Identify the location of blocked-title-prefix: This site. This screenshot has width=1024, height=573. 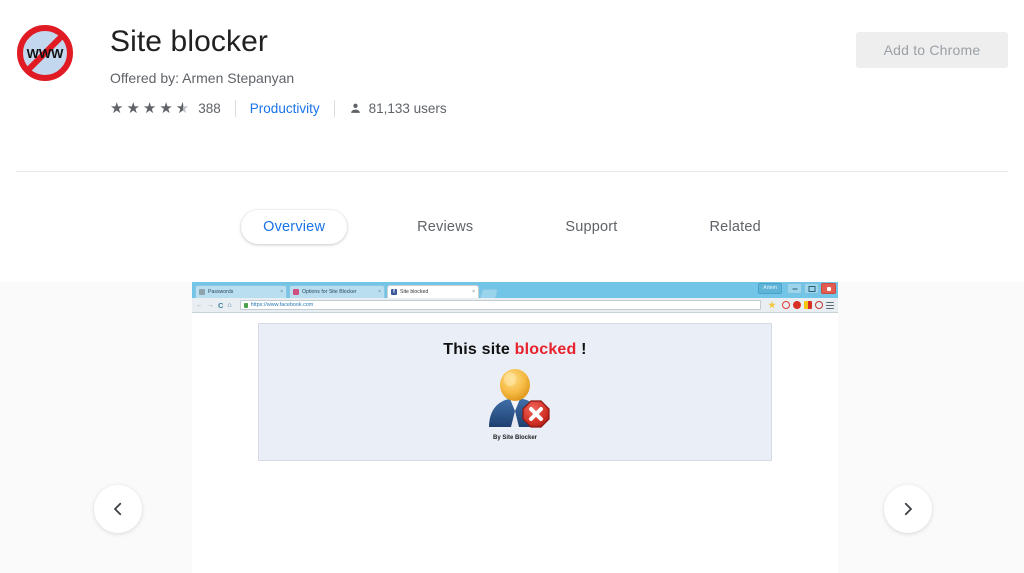
(479, 349).